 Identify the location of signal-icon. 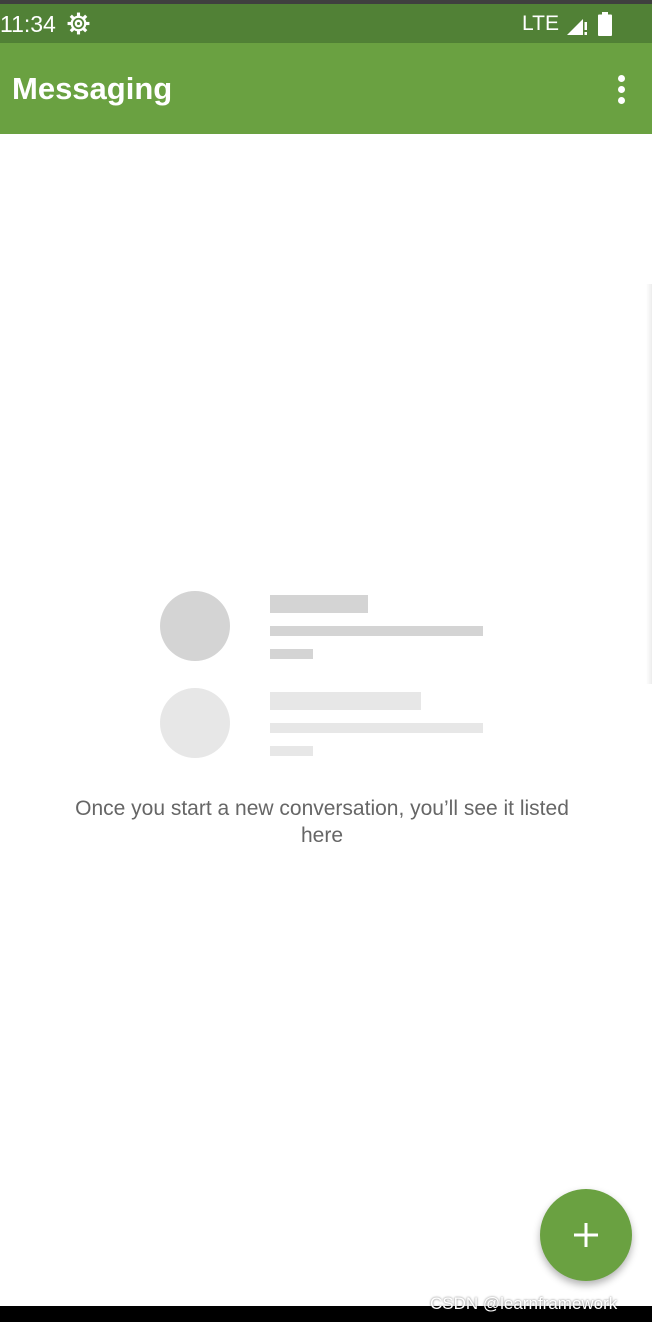
(577, 27).